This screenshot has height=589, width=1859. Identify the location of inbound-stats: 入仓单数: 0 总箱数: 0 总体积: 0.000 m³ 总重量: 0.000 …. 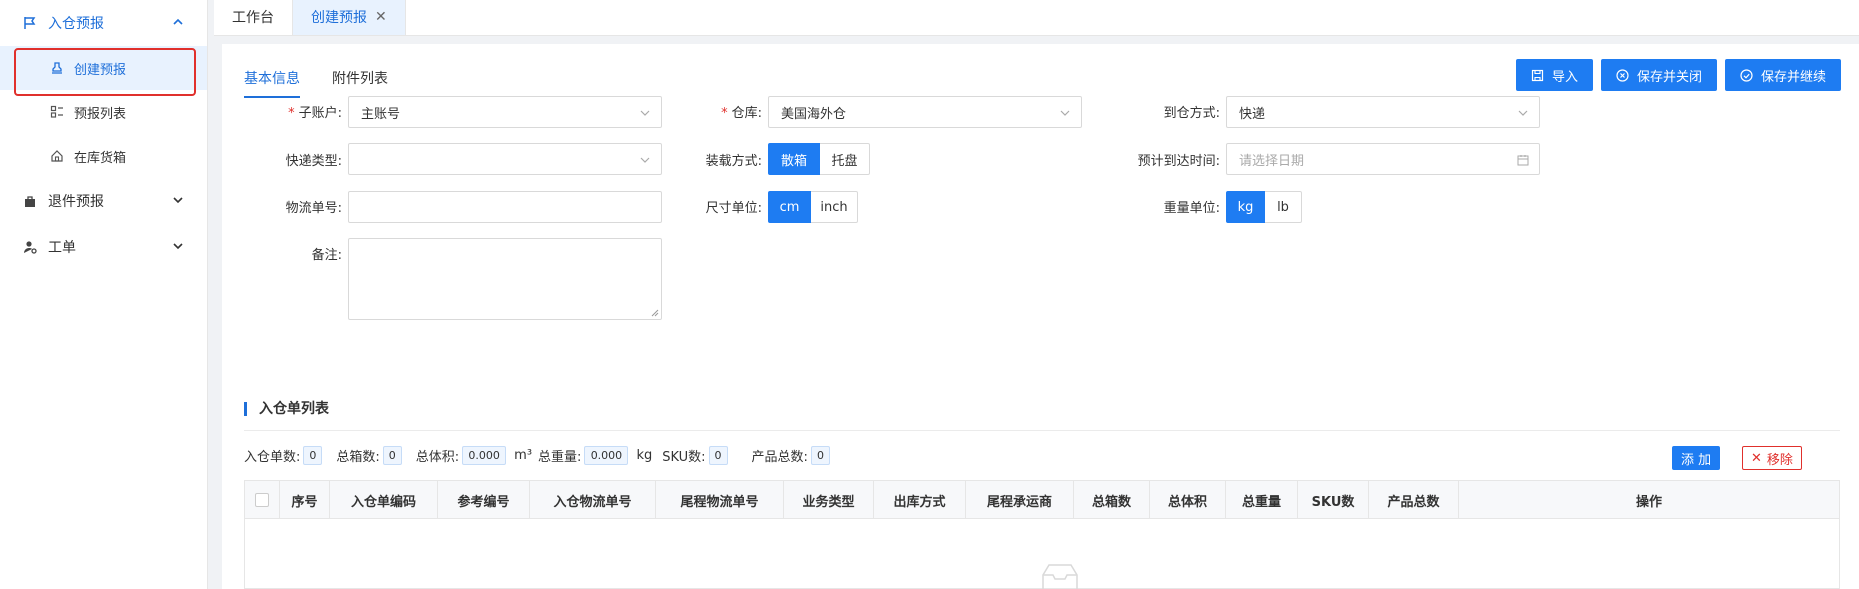
(544, 455).